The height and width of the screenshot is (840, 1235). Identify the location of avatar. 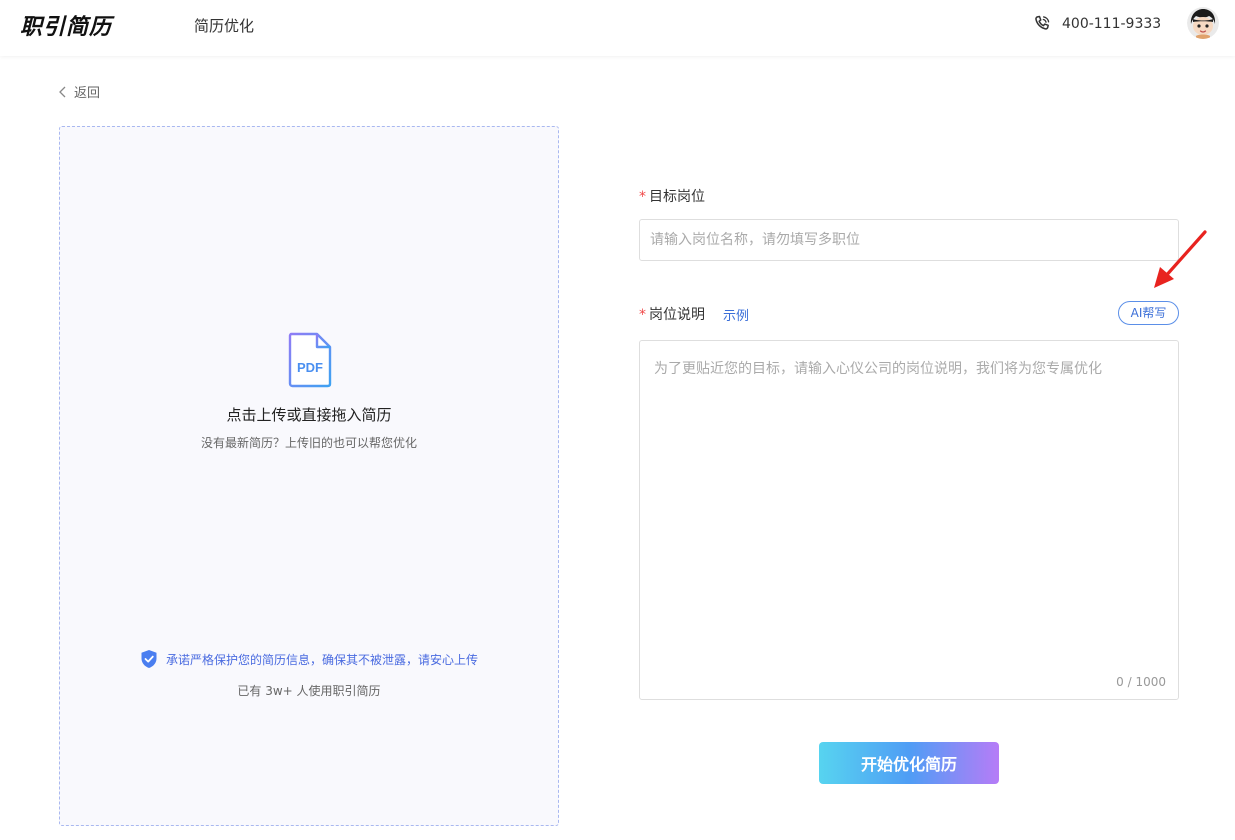
(1203, 23).